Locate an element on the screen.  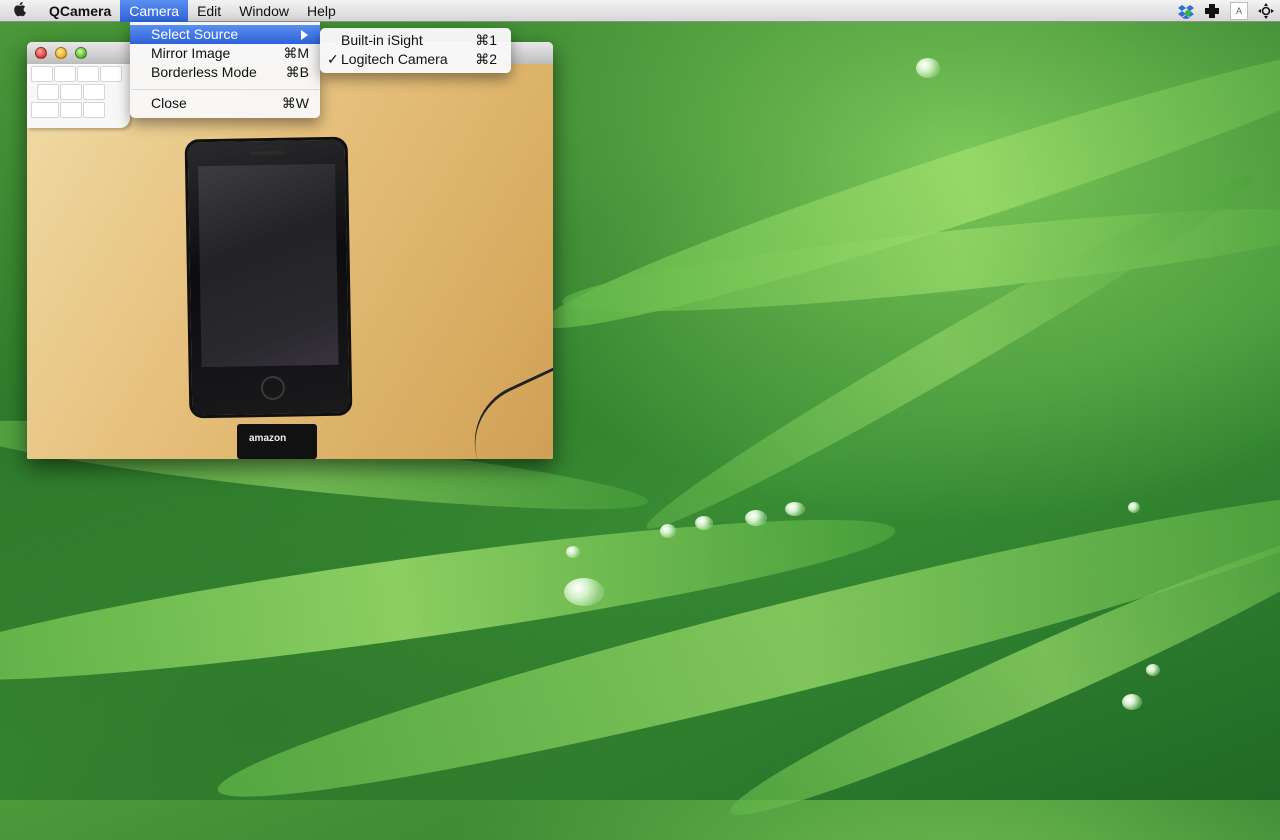
phone-dock: amazon is located at coordinates (277, 441).